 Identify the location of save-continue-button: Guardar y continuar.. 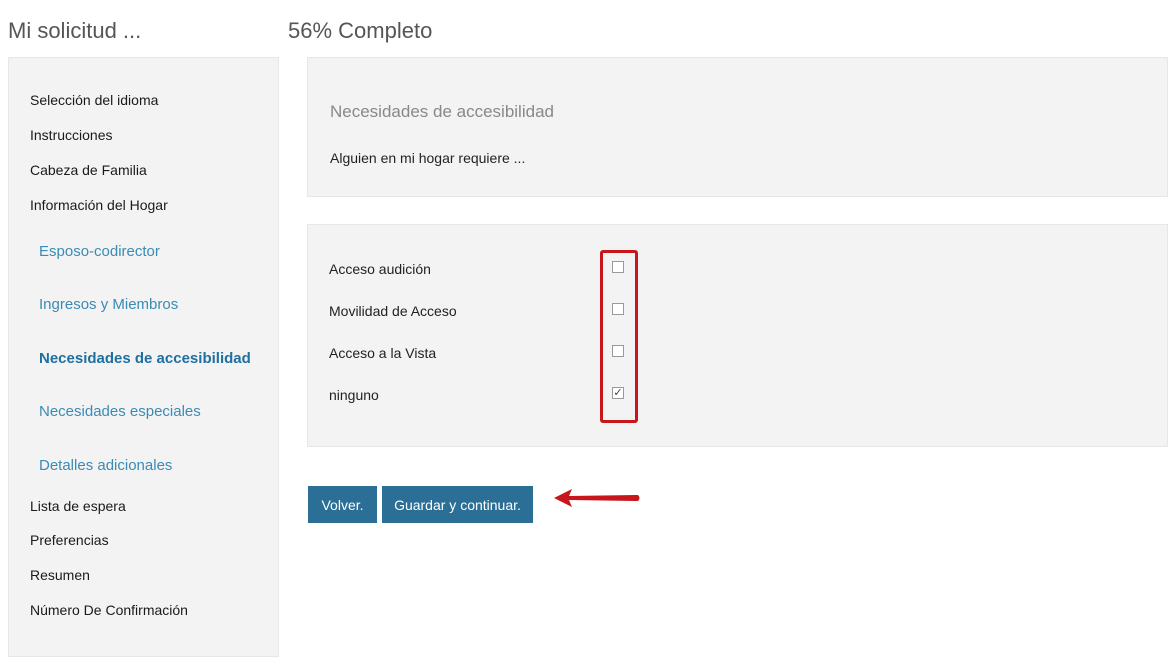
(457, 504).